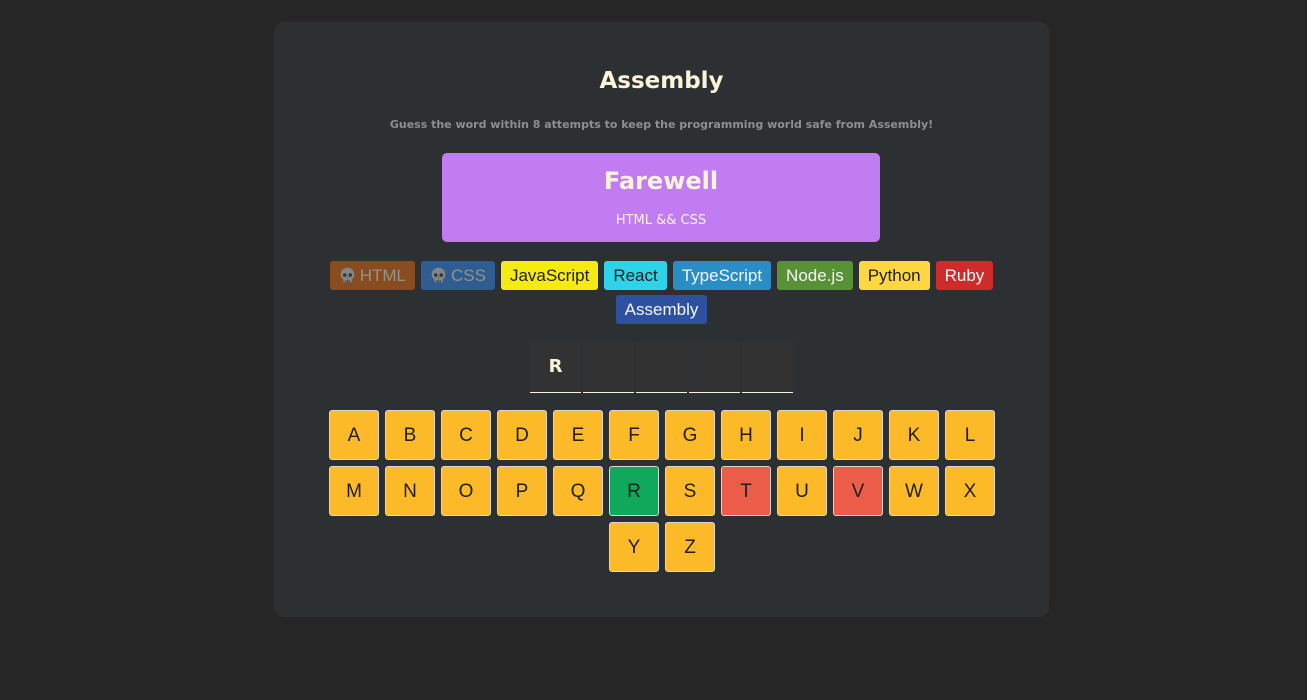 Image resolution: width=1307 pixels, height=700 pixels. I want to click on status-message: HTML && CSS, so click(661, 220).